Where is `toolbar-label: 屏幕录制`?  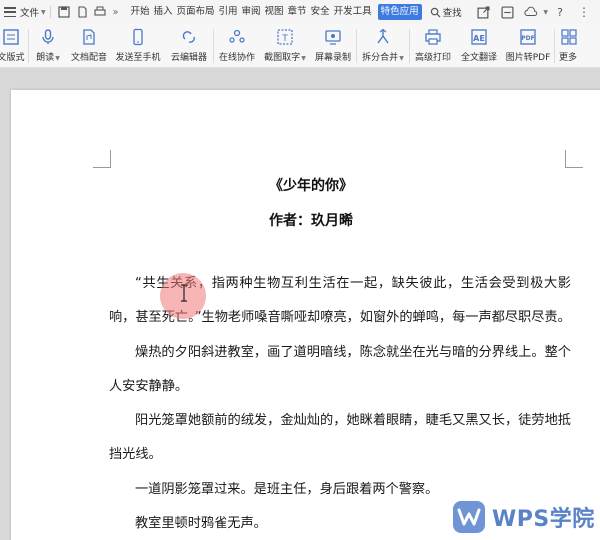 toolbar-label: 屏幕录制 is located at coordinates (332, 58).